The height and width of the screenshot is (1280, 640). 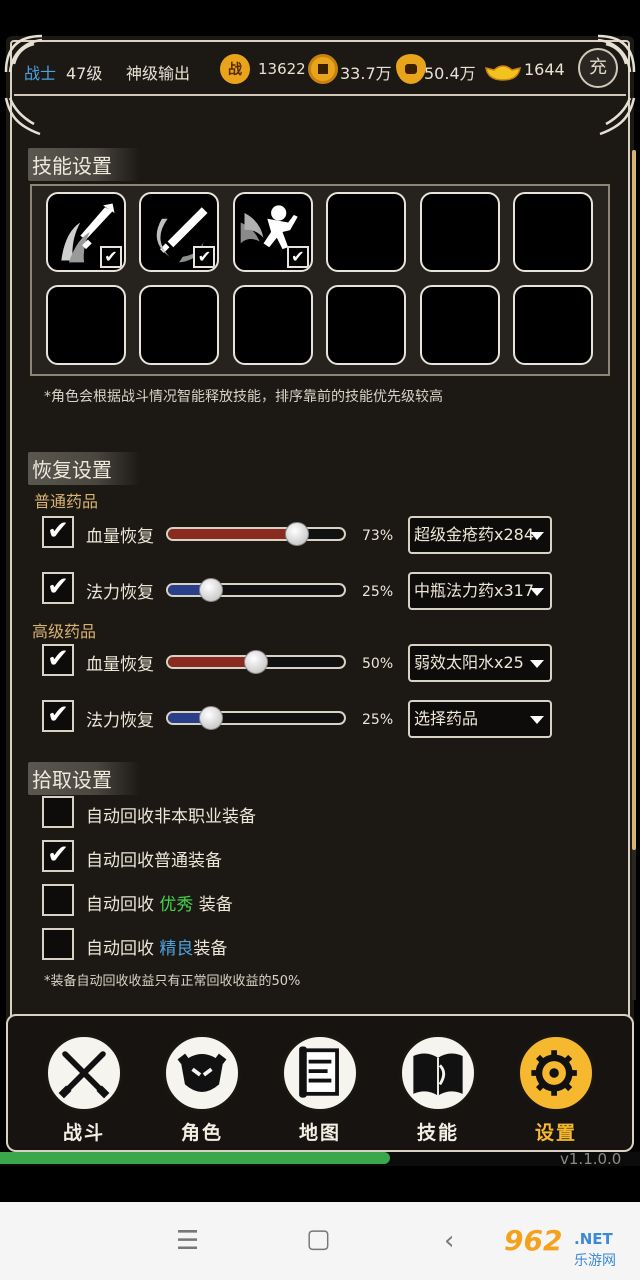 What do you see at coordinates (480, 719) in the screenshot?
I see `potion-select: 选择药品` at bounding box center [480, 719].